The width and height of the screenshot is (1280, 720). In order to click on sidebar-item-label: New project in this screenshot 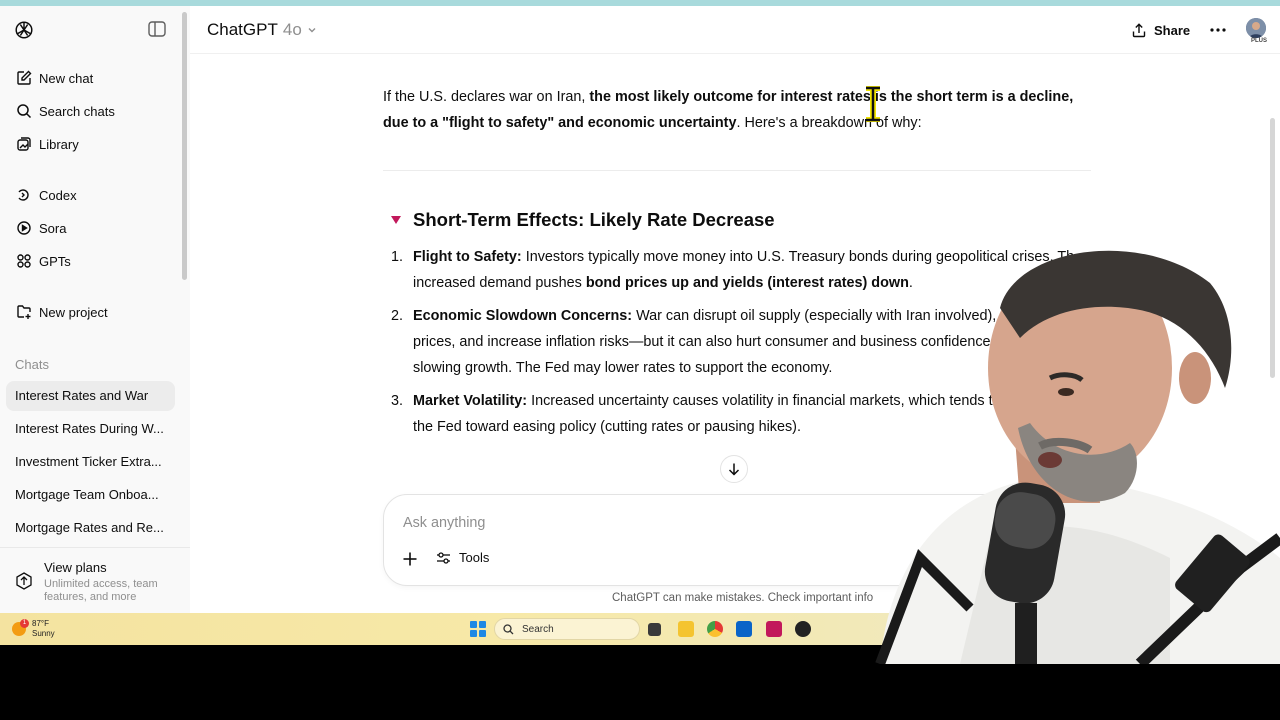, I will do `click(73, 312)`.